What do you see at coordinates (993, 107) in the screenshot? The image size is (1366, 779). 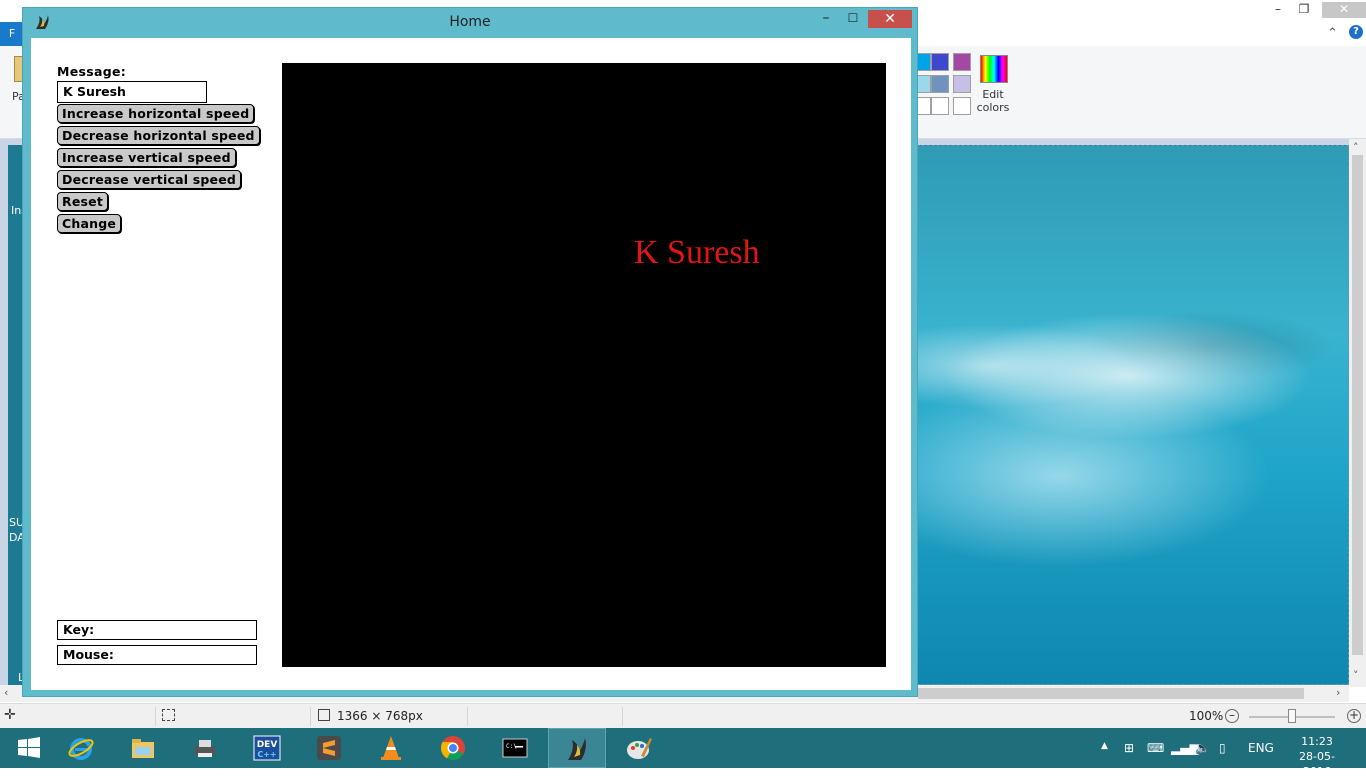 I see `edit-colors-label-line2: colors` at bounding box center [993, 107].